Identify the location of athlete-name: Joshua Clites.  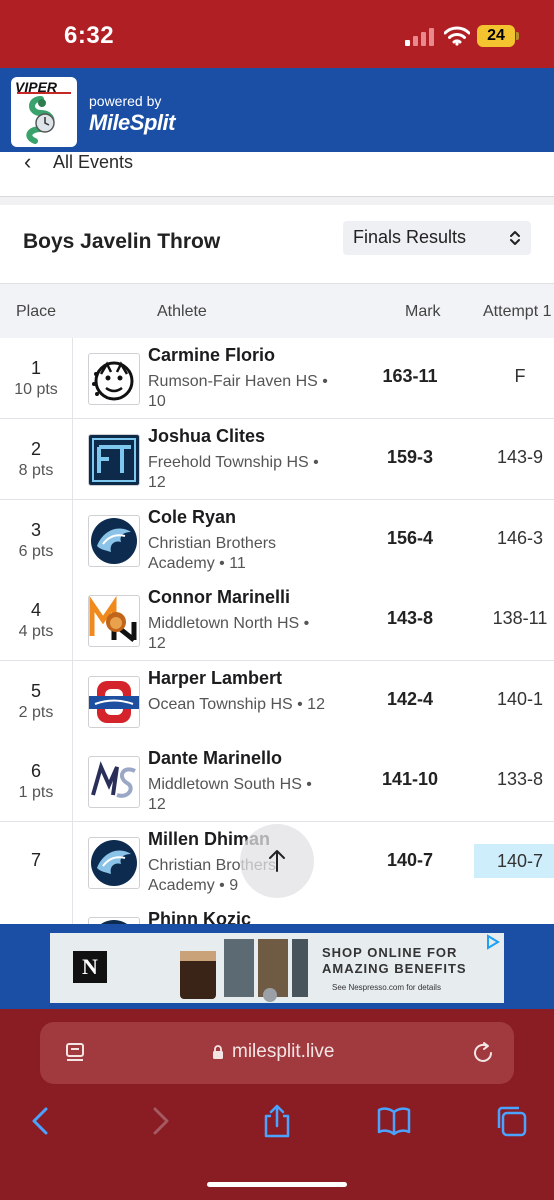
(206, 436).